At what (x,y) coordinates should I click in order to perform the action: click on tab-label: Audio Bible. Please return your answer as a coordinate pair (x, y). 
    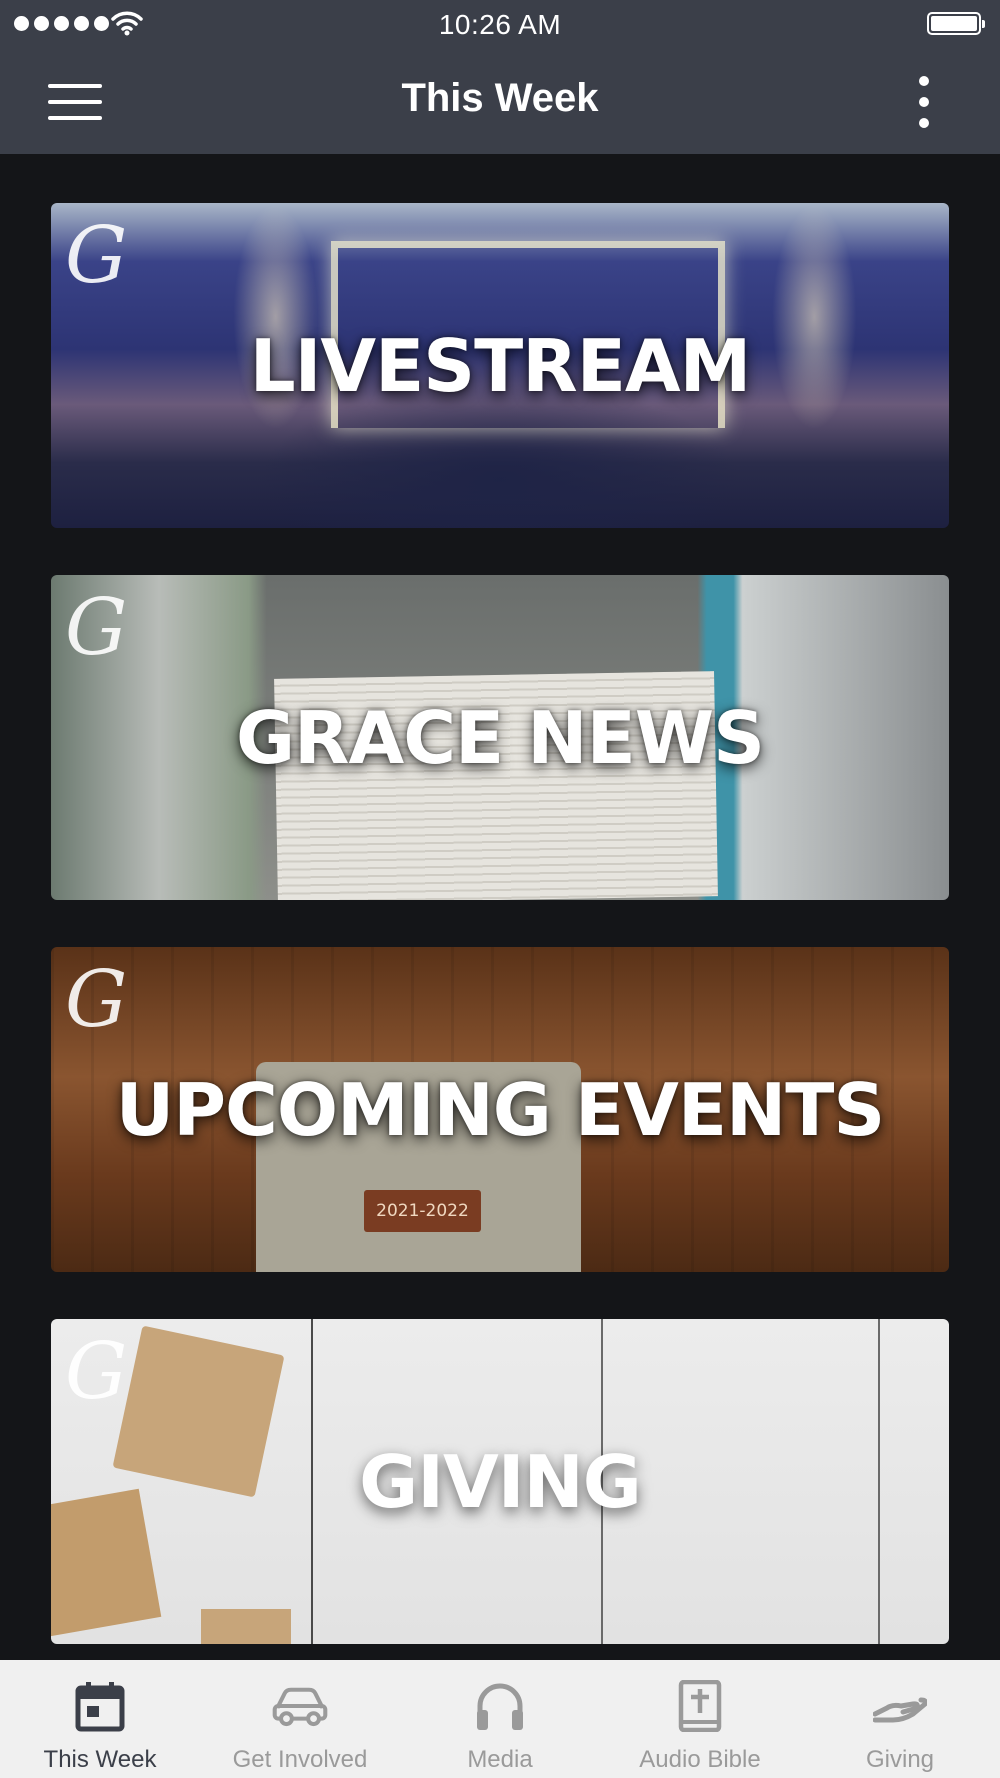
    Looking at the image, I should click on (700, 1759).